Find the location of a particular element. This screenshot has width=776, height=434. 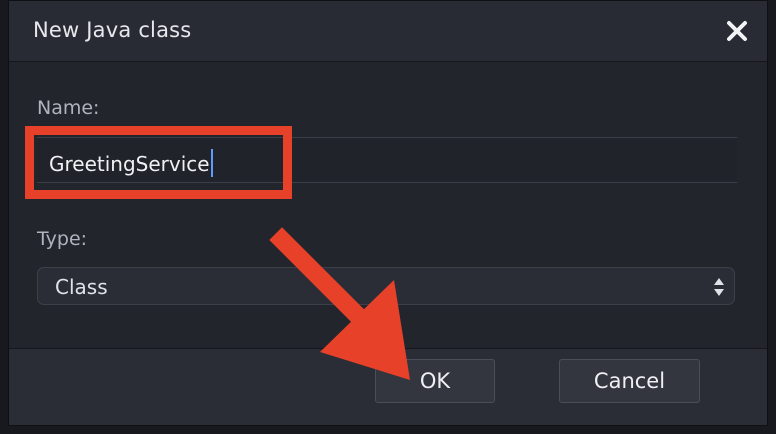

name-label: Name: is located at coordinates (68, 108).